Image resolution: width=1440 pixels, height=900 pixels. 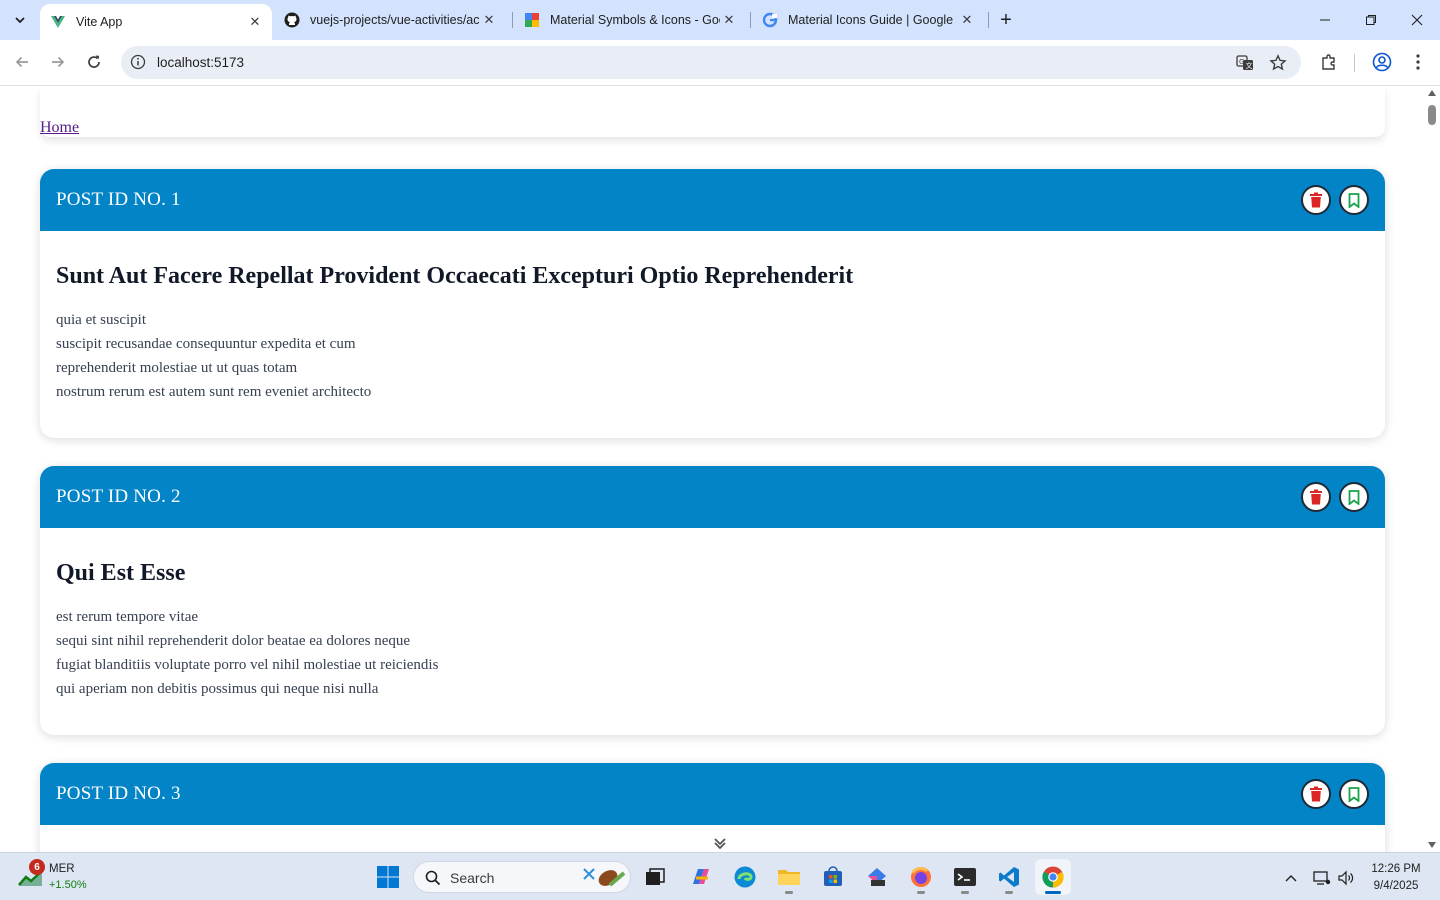 I want to click on post-id-label: POST ID NO. 3, so click(x=118, y=793).